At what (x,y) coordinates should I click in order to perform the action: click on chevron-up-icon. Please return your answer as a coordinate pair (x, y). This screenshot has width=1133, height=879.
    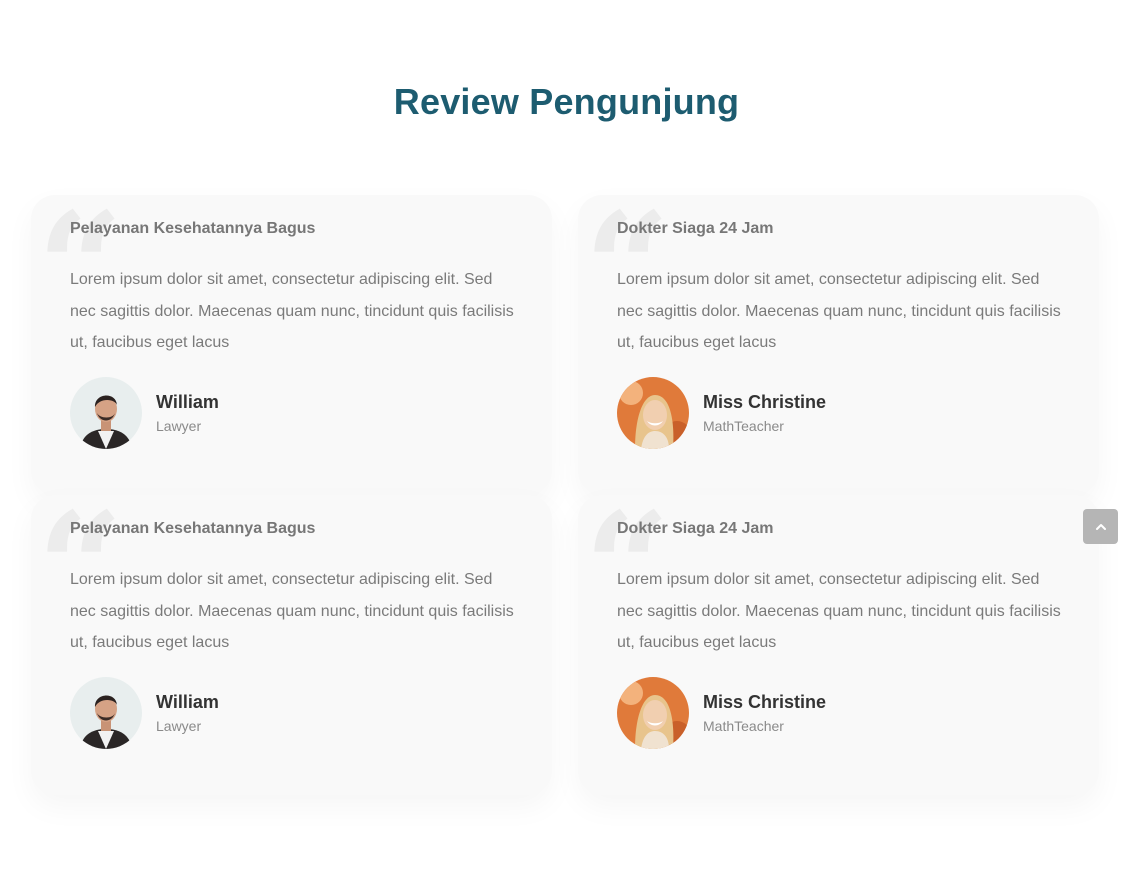
    Looking at the image, I should click on (1100, 527).